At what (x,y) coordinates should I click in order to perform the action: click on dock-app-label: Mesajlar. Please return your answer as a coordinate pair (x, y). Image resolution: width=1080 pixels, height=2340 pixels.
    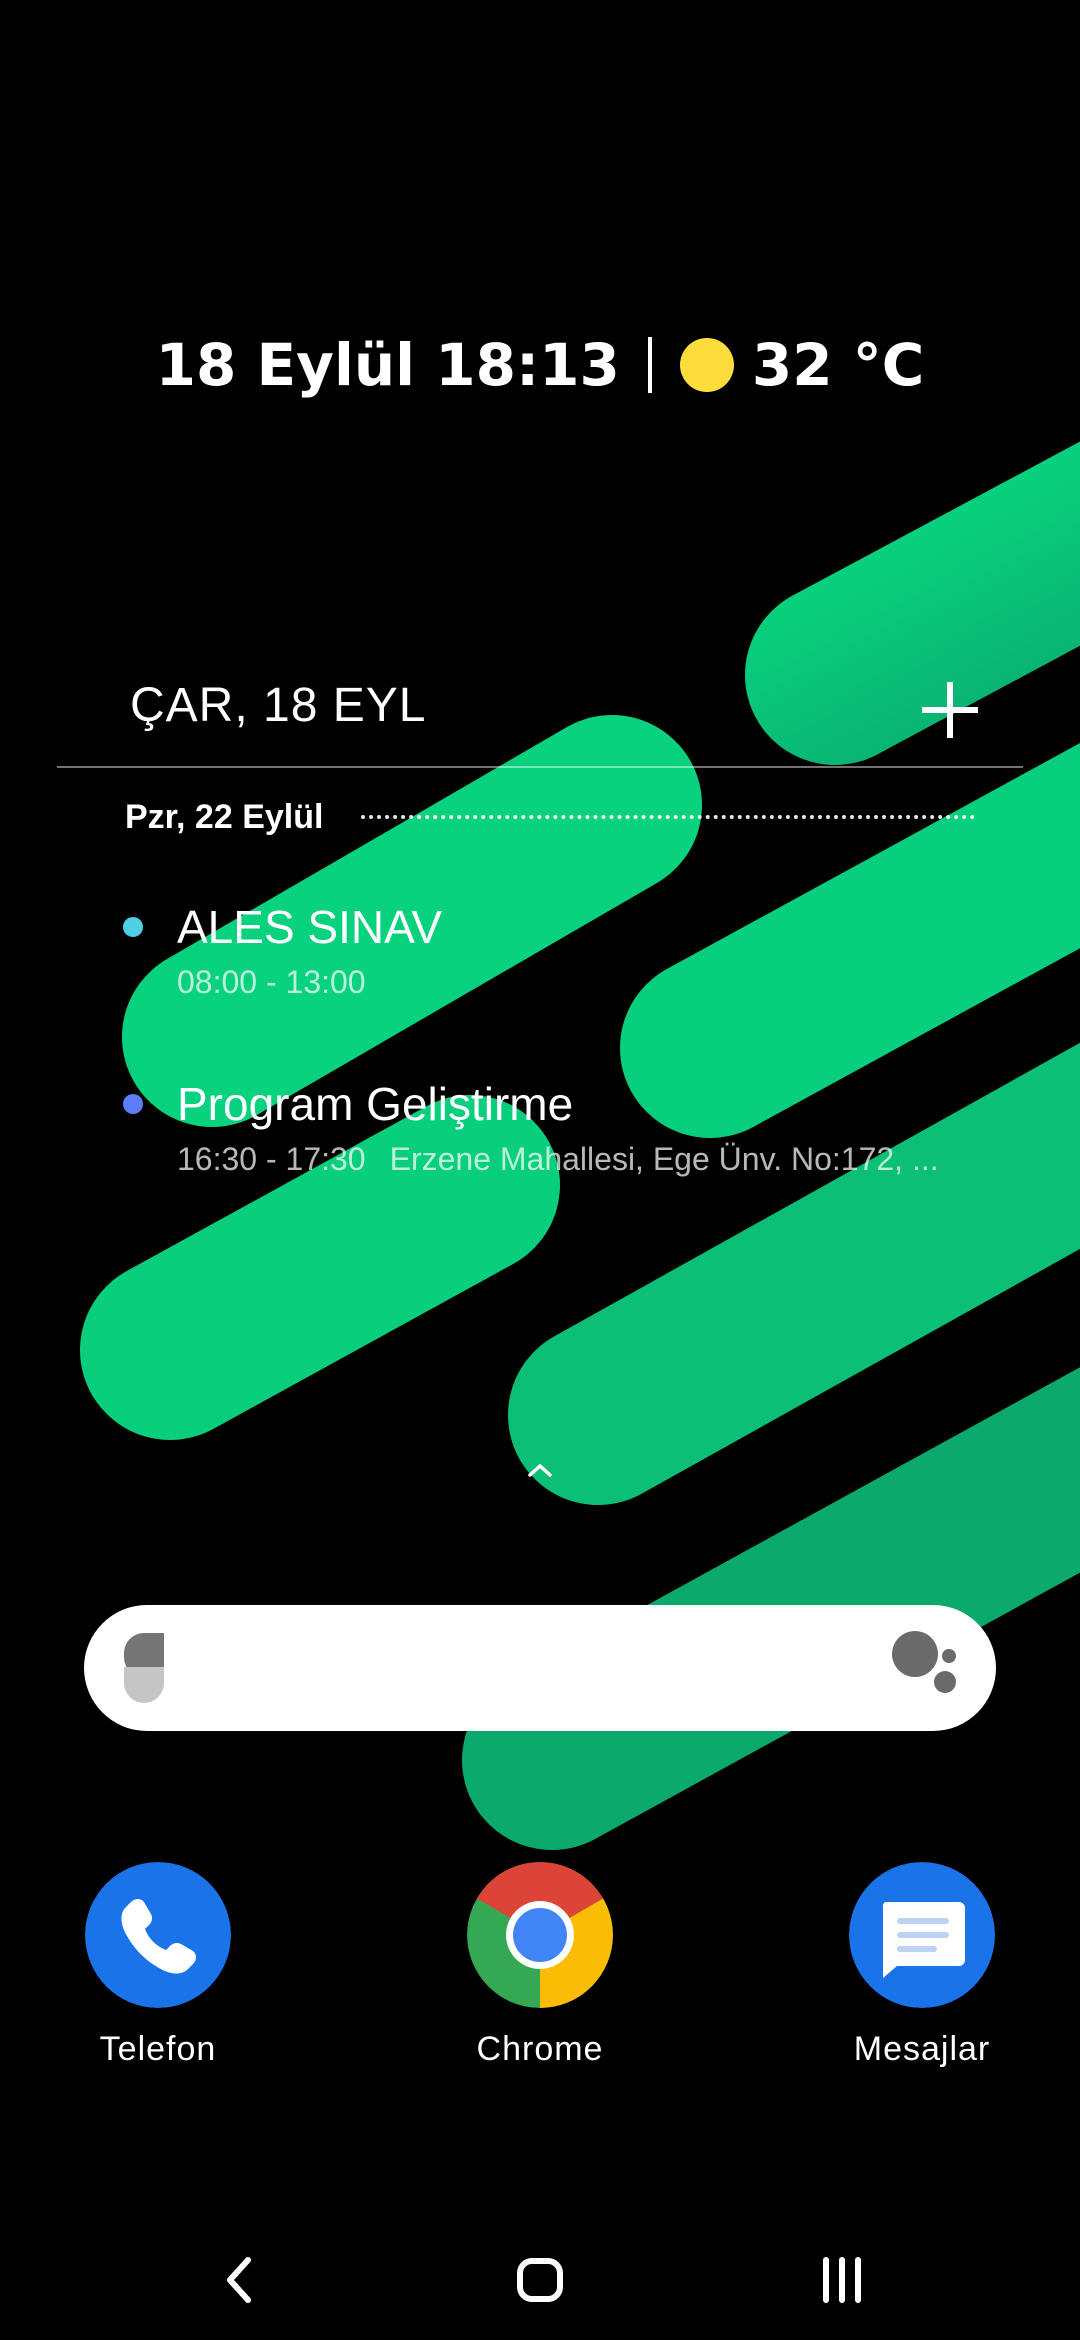
    Looking at the image, I should click on (922, 2049).